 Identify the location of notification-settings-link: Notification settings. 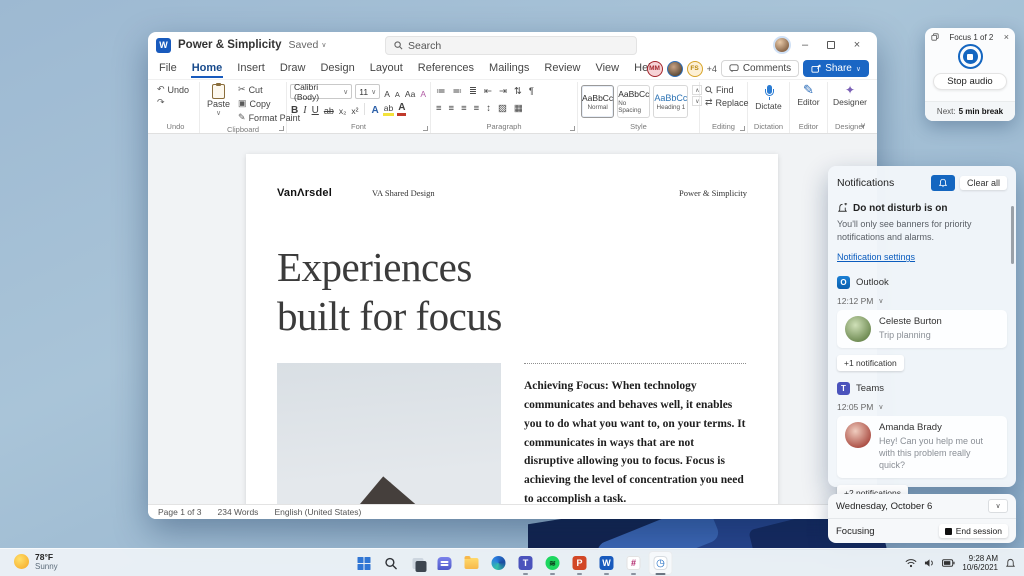
(876, 257).